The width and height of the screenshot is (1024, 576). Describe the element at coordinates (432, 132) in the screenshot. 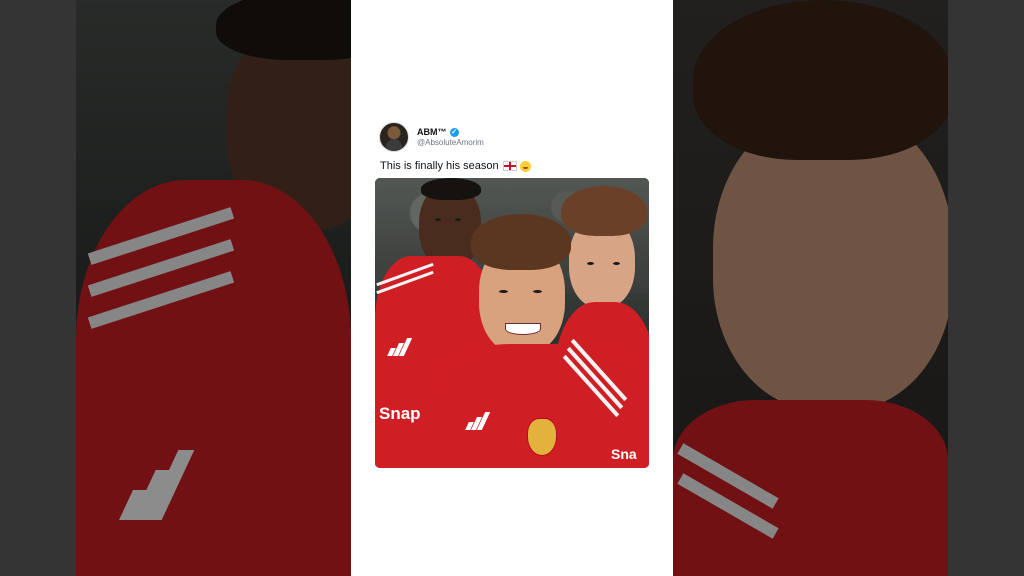

I see `display-name: ABM™` at that location.